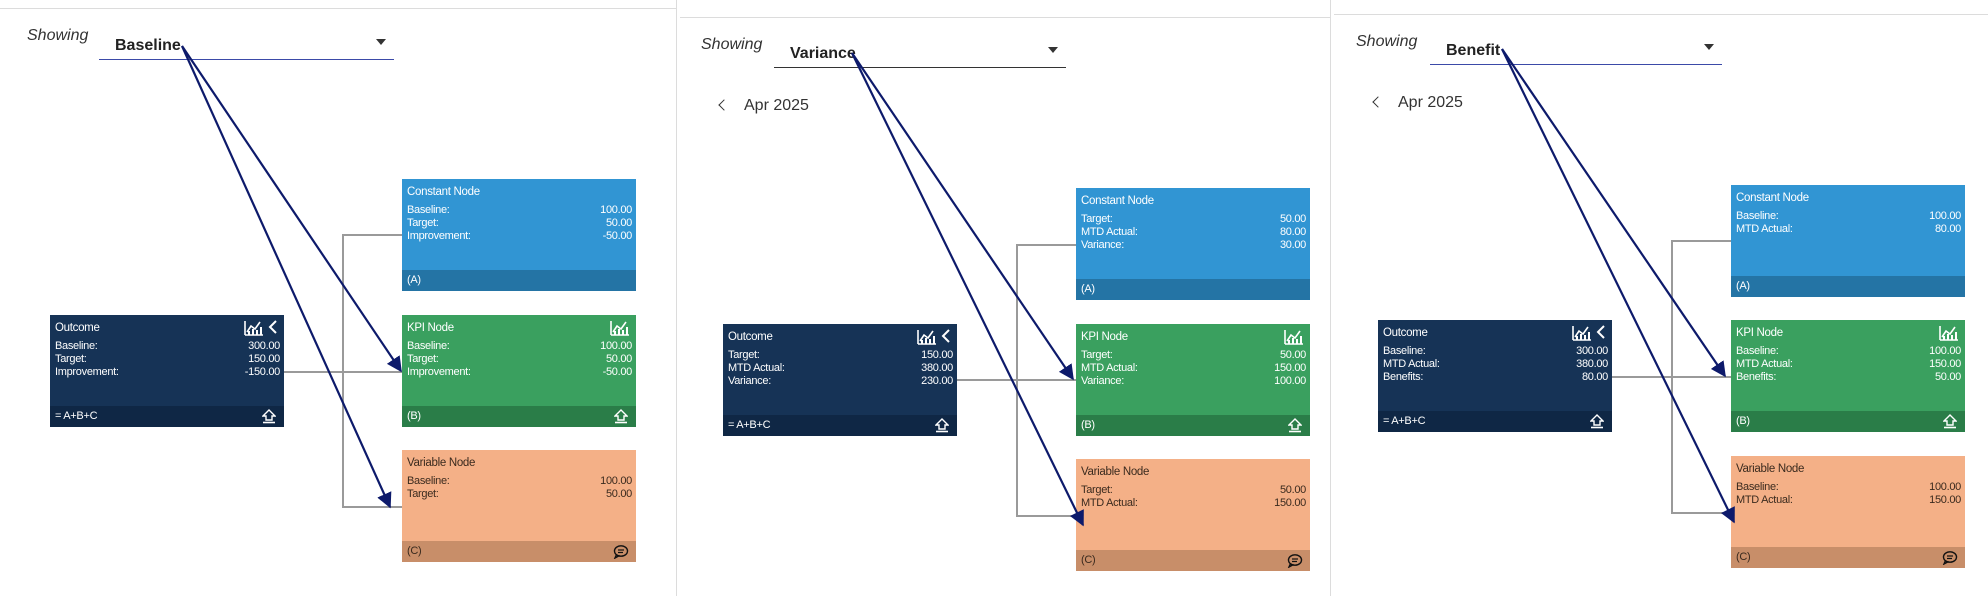 This screenshot has height=596, width=1988. I want to click on row-value: 80.00, so click(1947, 229).